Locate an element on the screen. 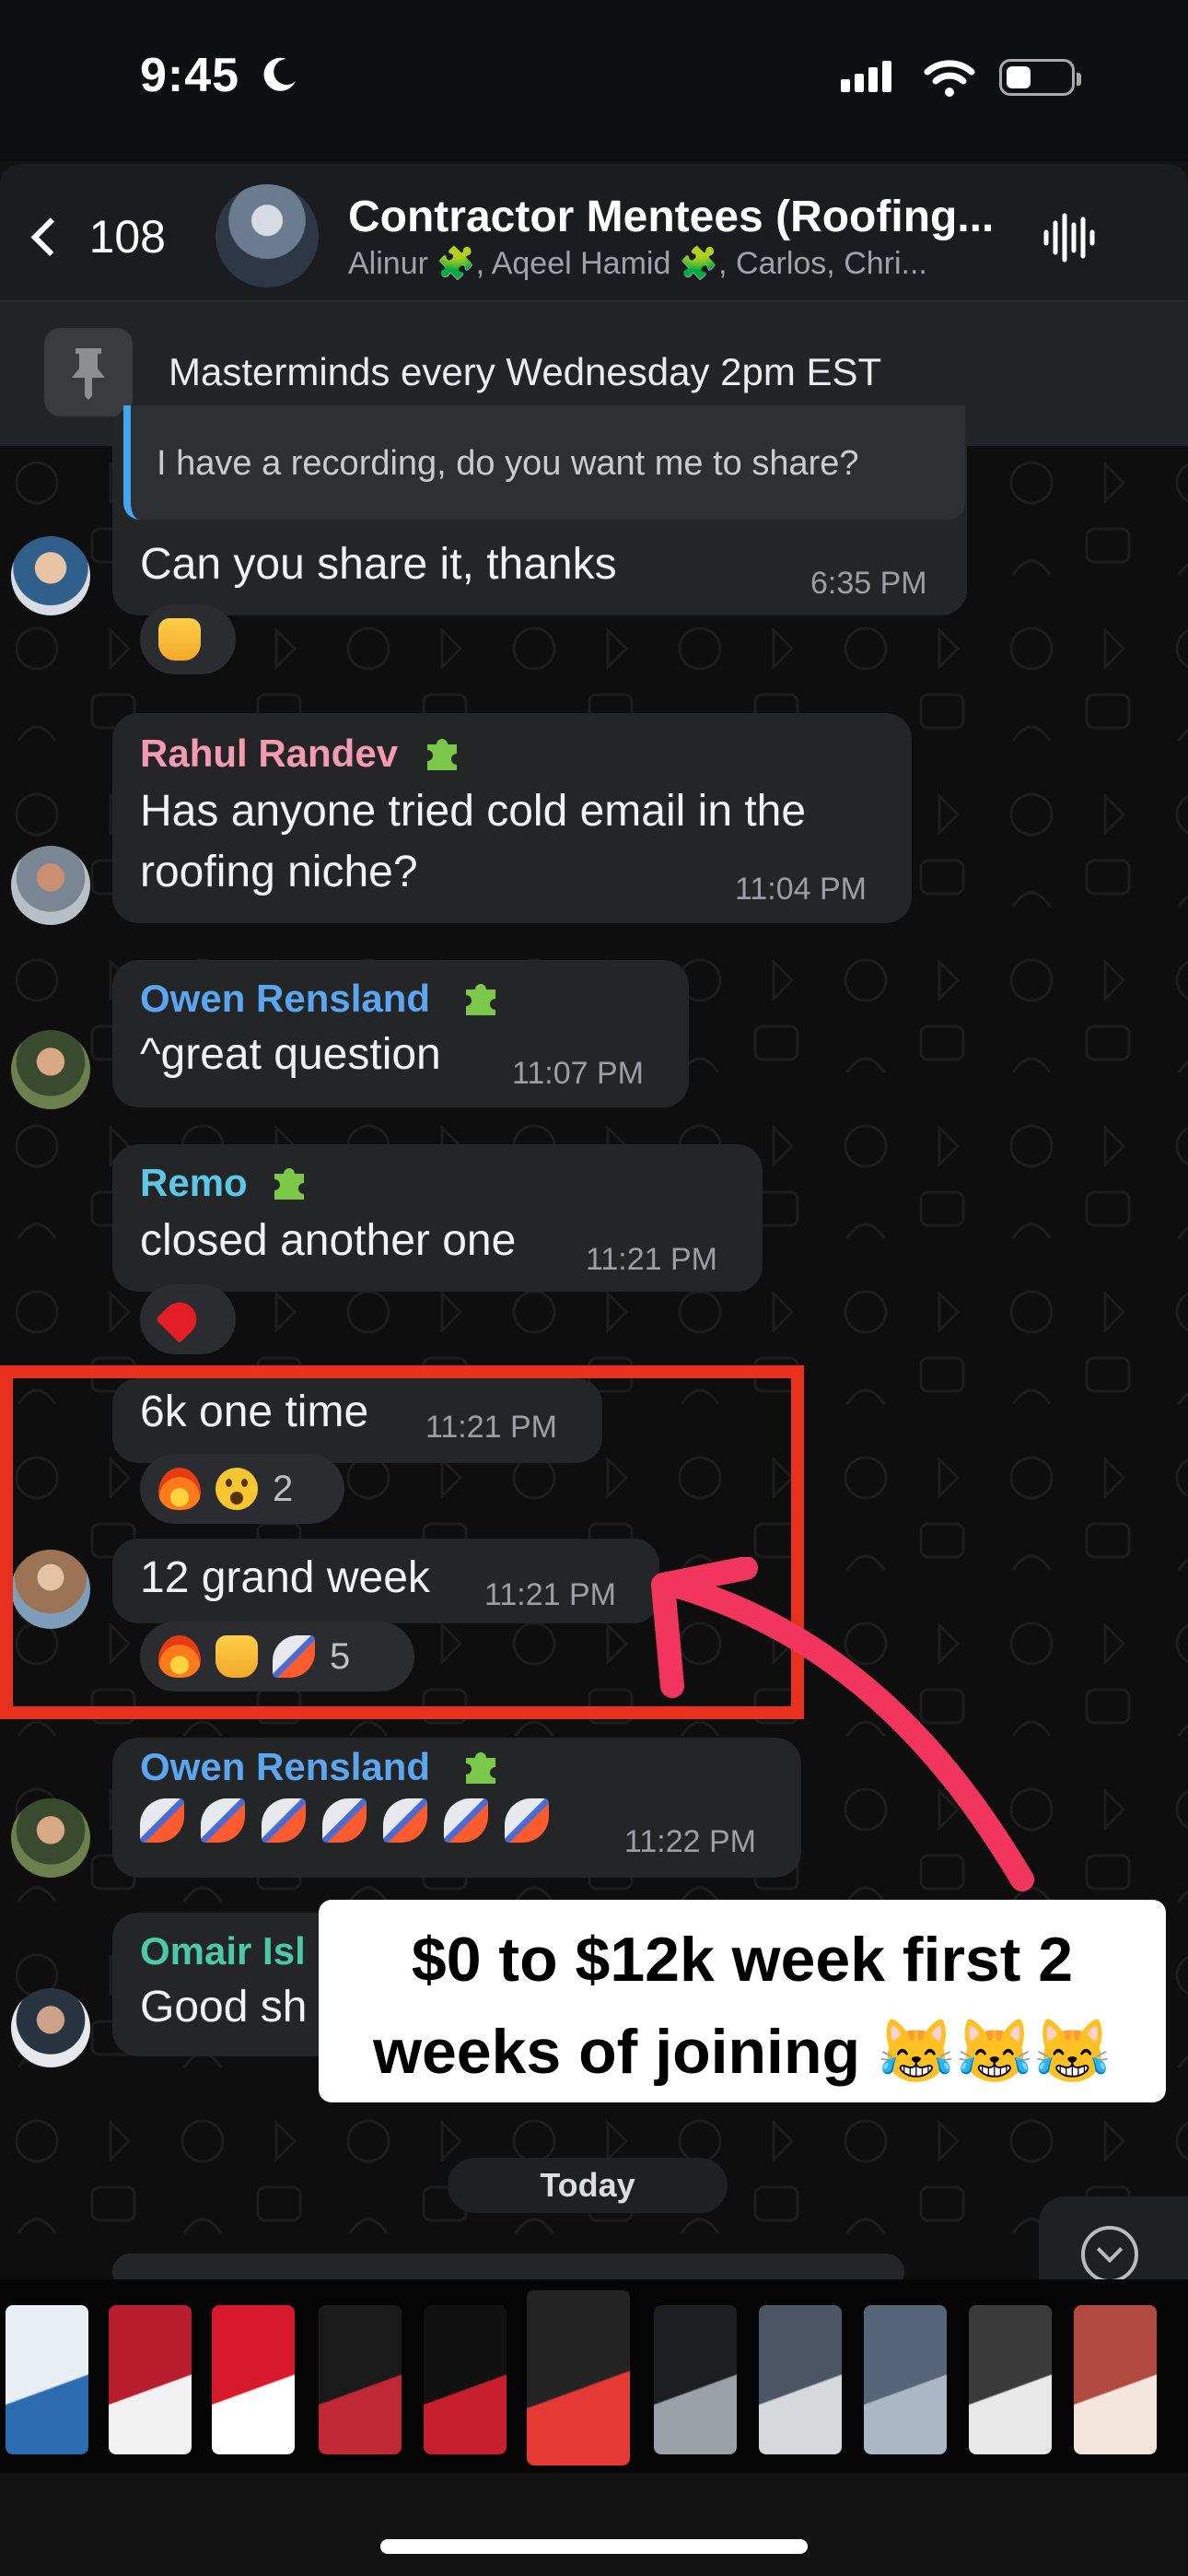  status-time: 9:45 is located at coordinates (190, 75).